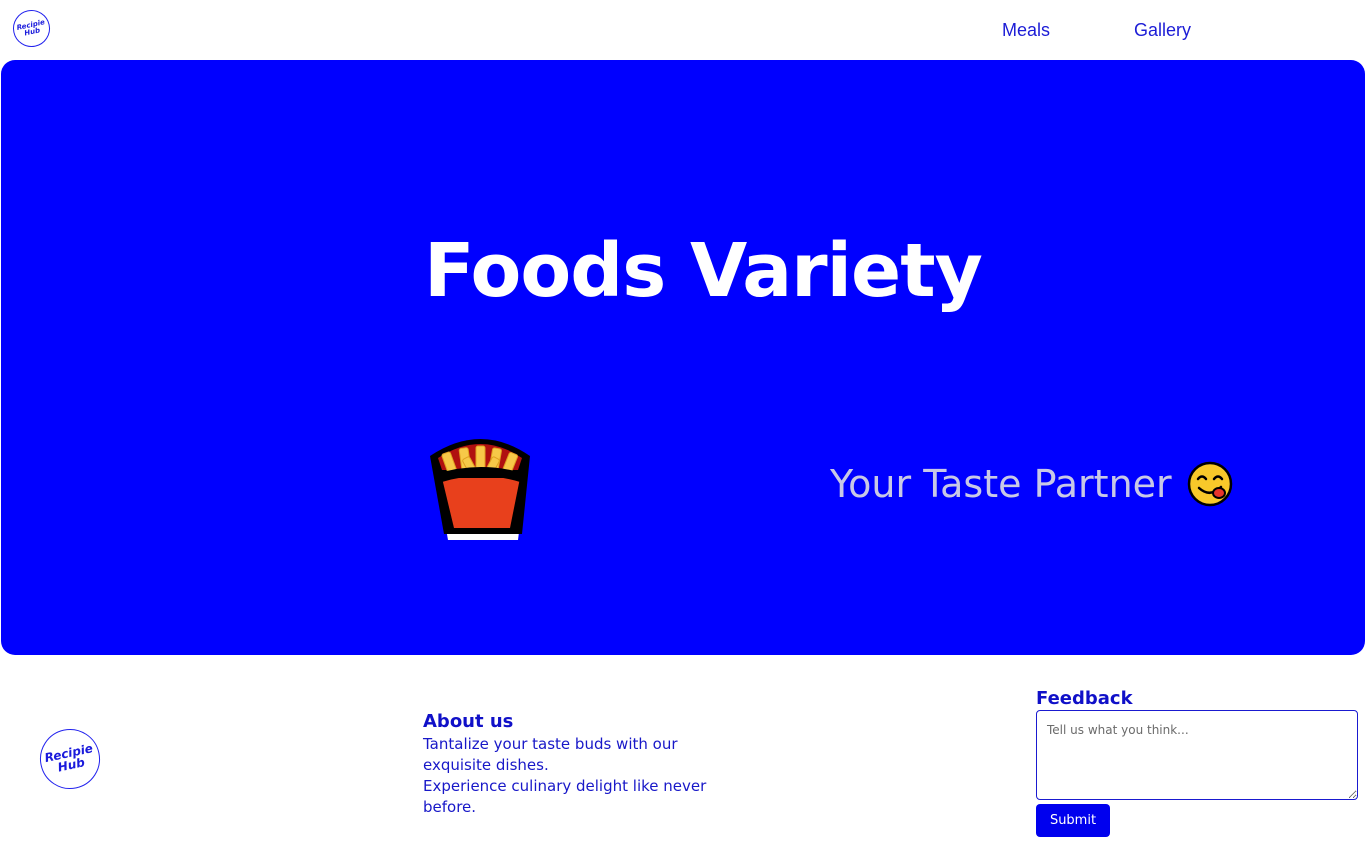 Image resolution: width=1366 pixels, height=868 pixels. Describe the element at coordinates (703, 271) in the screenshot. I see `hero-title: Foods Variety` at that location.